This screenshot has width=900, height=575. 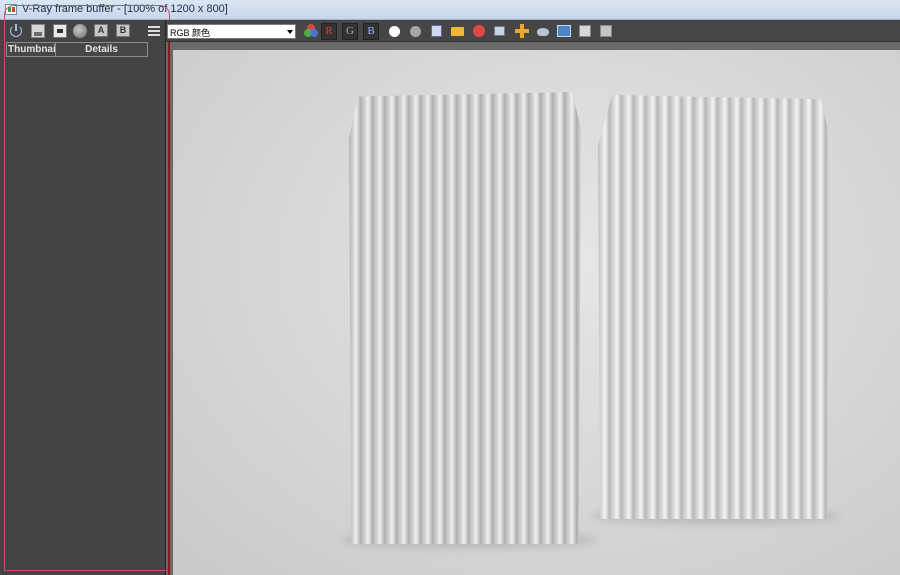 I want to click on history-toolbar: A B, so click(x=83, y=31).